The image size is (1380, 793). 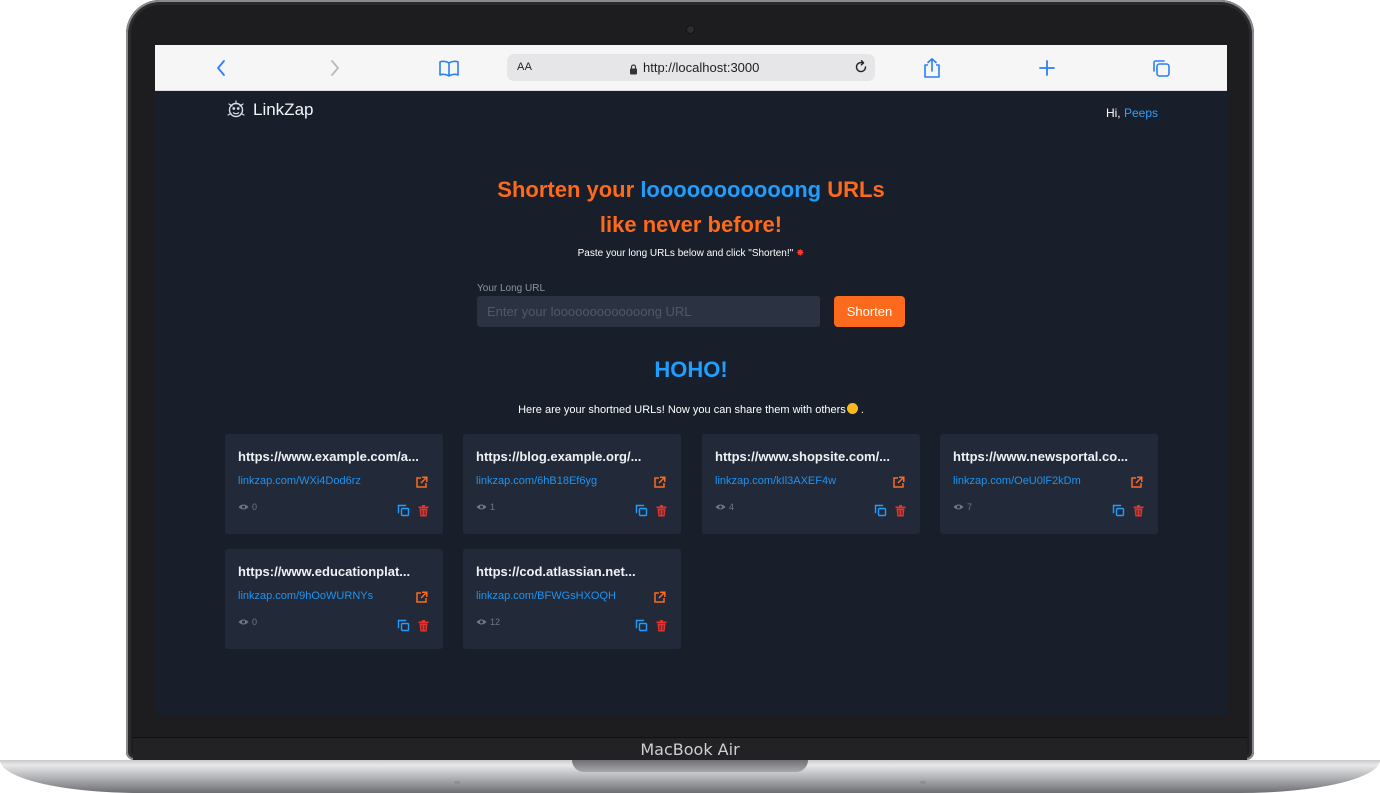 What do you see at coordinates (701, 67) in the screenshot?
I see `url-text: http://localhost:3000` at bounding box center [701, 67].